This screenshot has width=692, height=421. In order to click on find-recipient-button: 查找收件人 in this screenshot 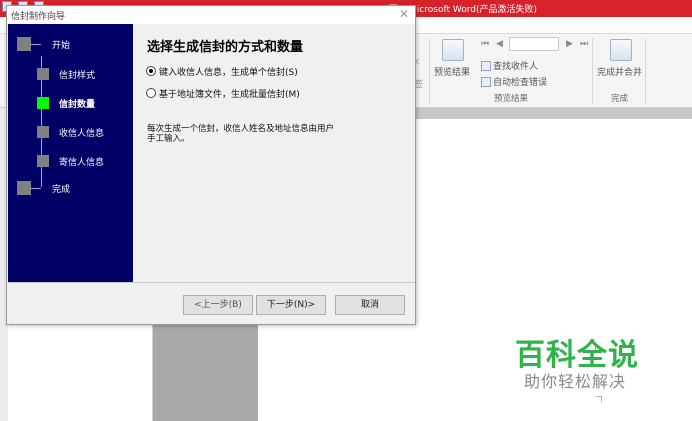, I will do `click(509, 65)`.